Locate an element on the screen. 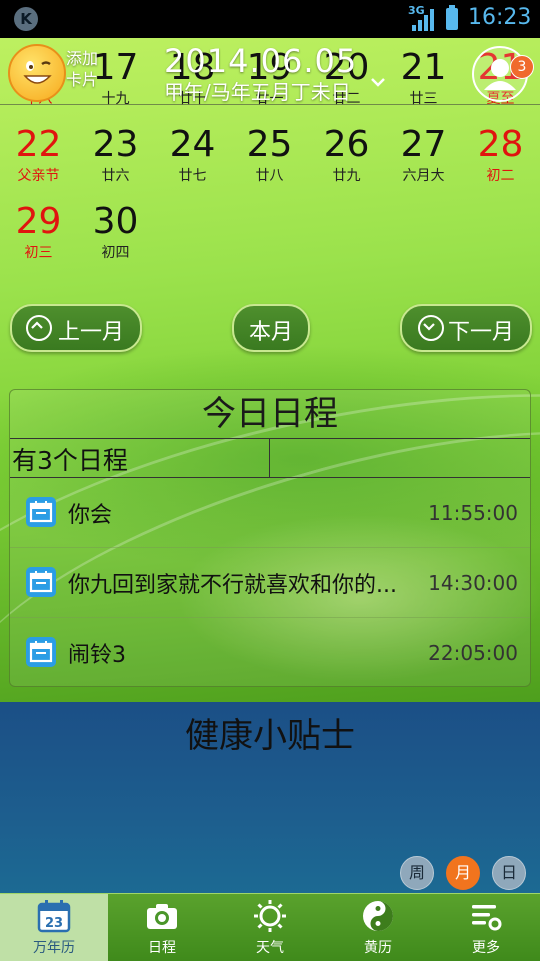  smiley-avatar-icon is located at coordinates (37, 73).